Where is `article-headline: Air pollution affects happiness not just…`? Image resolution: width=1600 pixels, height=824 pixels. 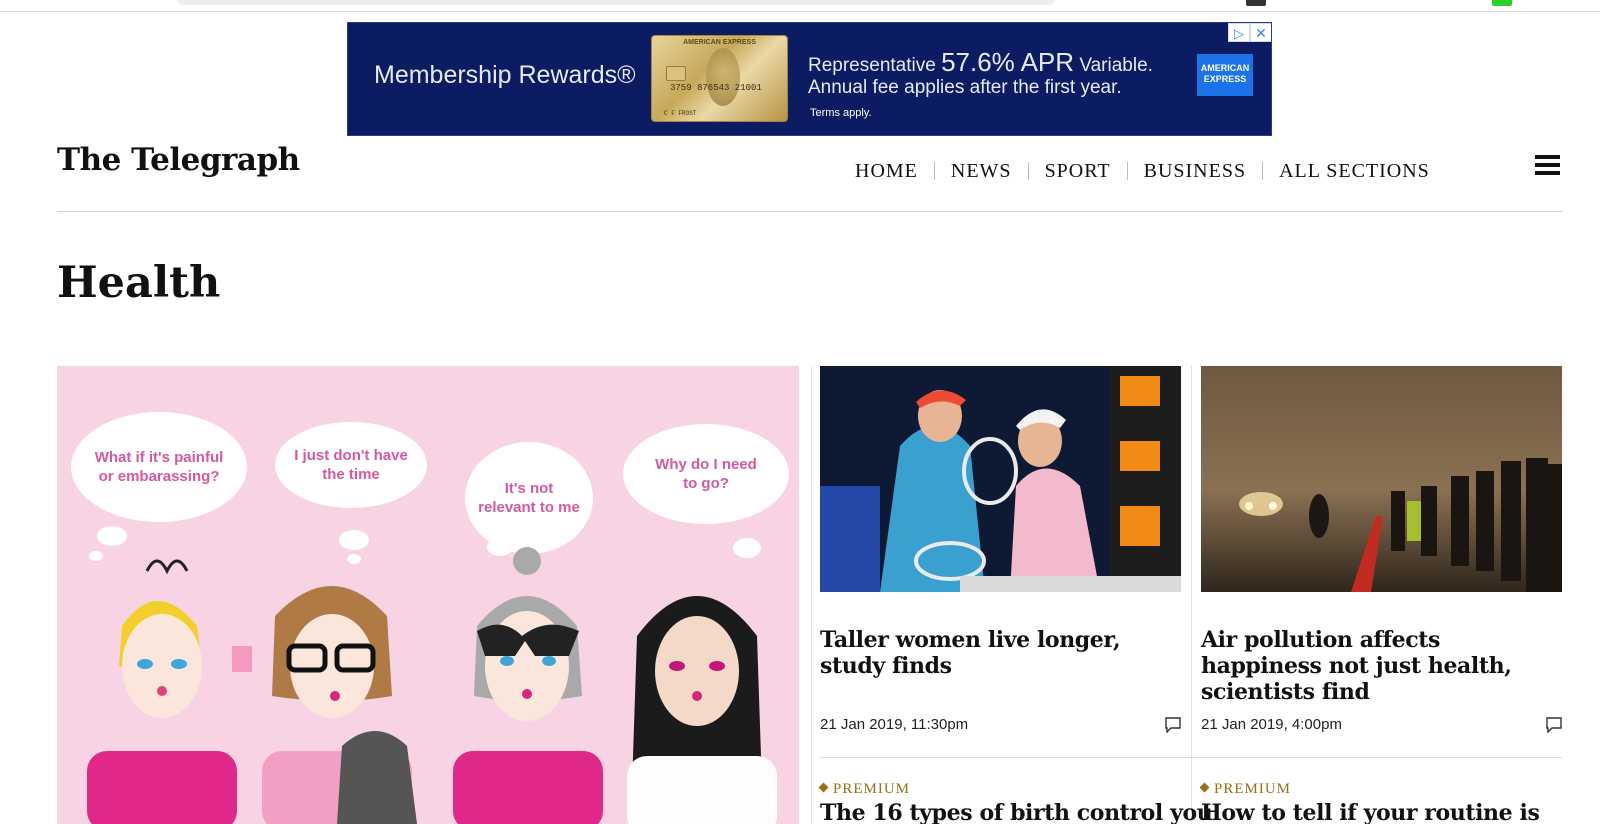
article-headline: Air pollution affects happiness not just… is located at coordinates (1376, 666).